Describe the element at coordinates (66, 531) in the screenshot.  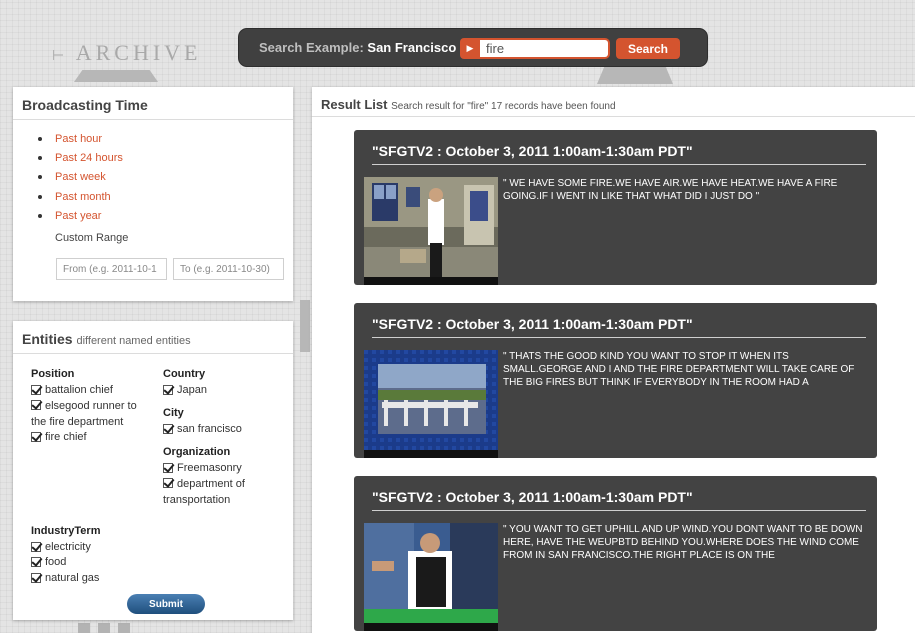
I see `entity-category-label: IndustryTerm` at that location.